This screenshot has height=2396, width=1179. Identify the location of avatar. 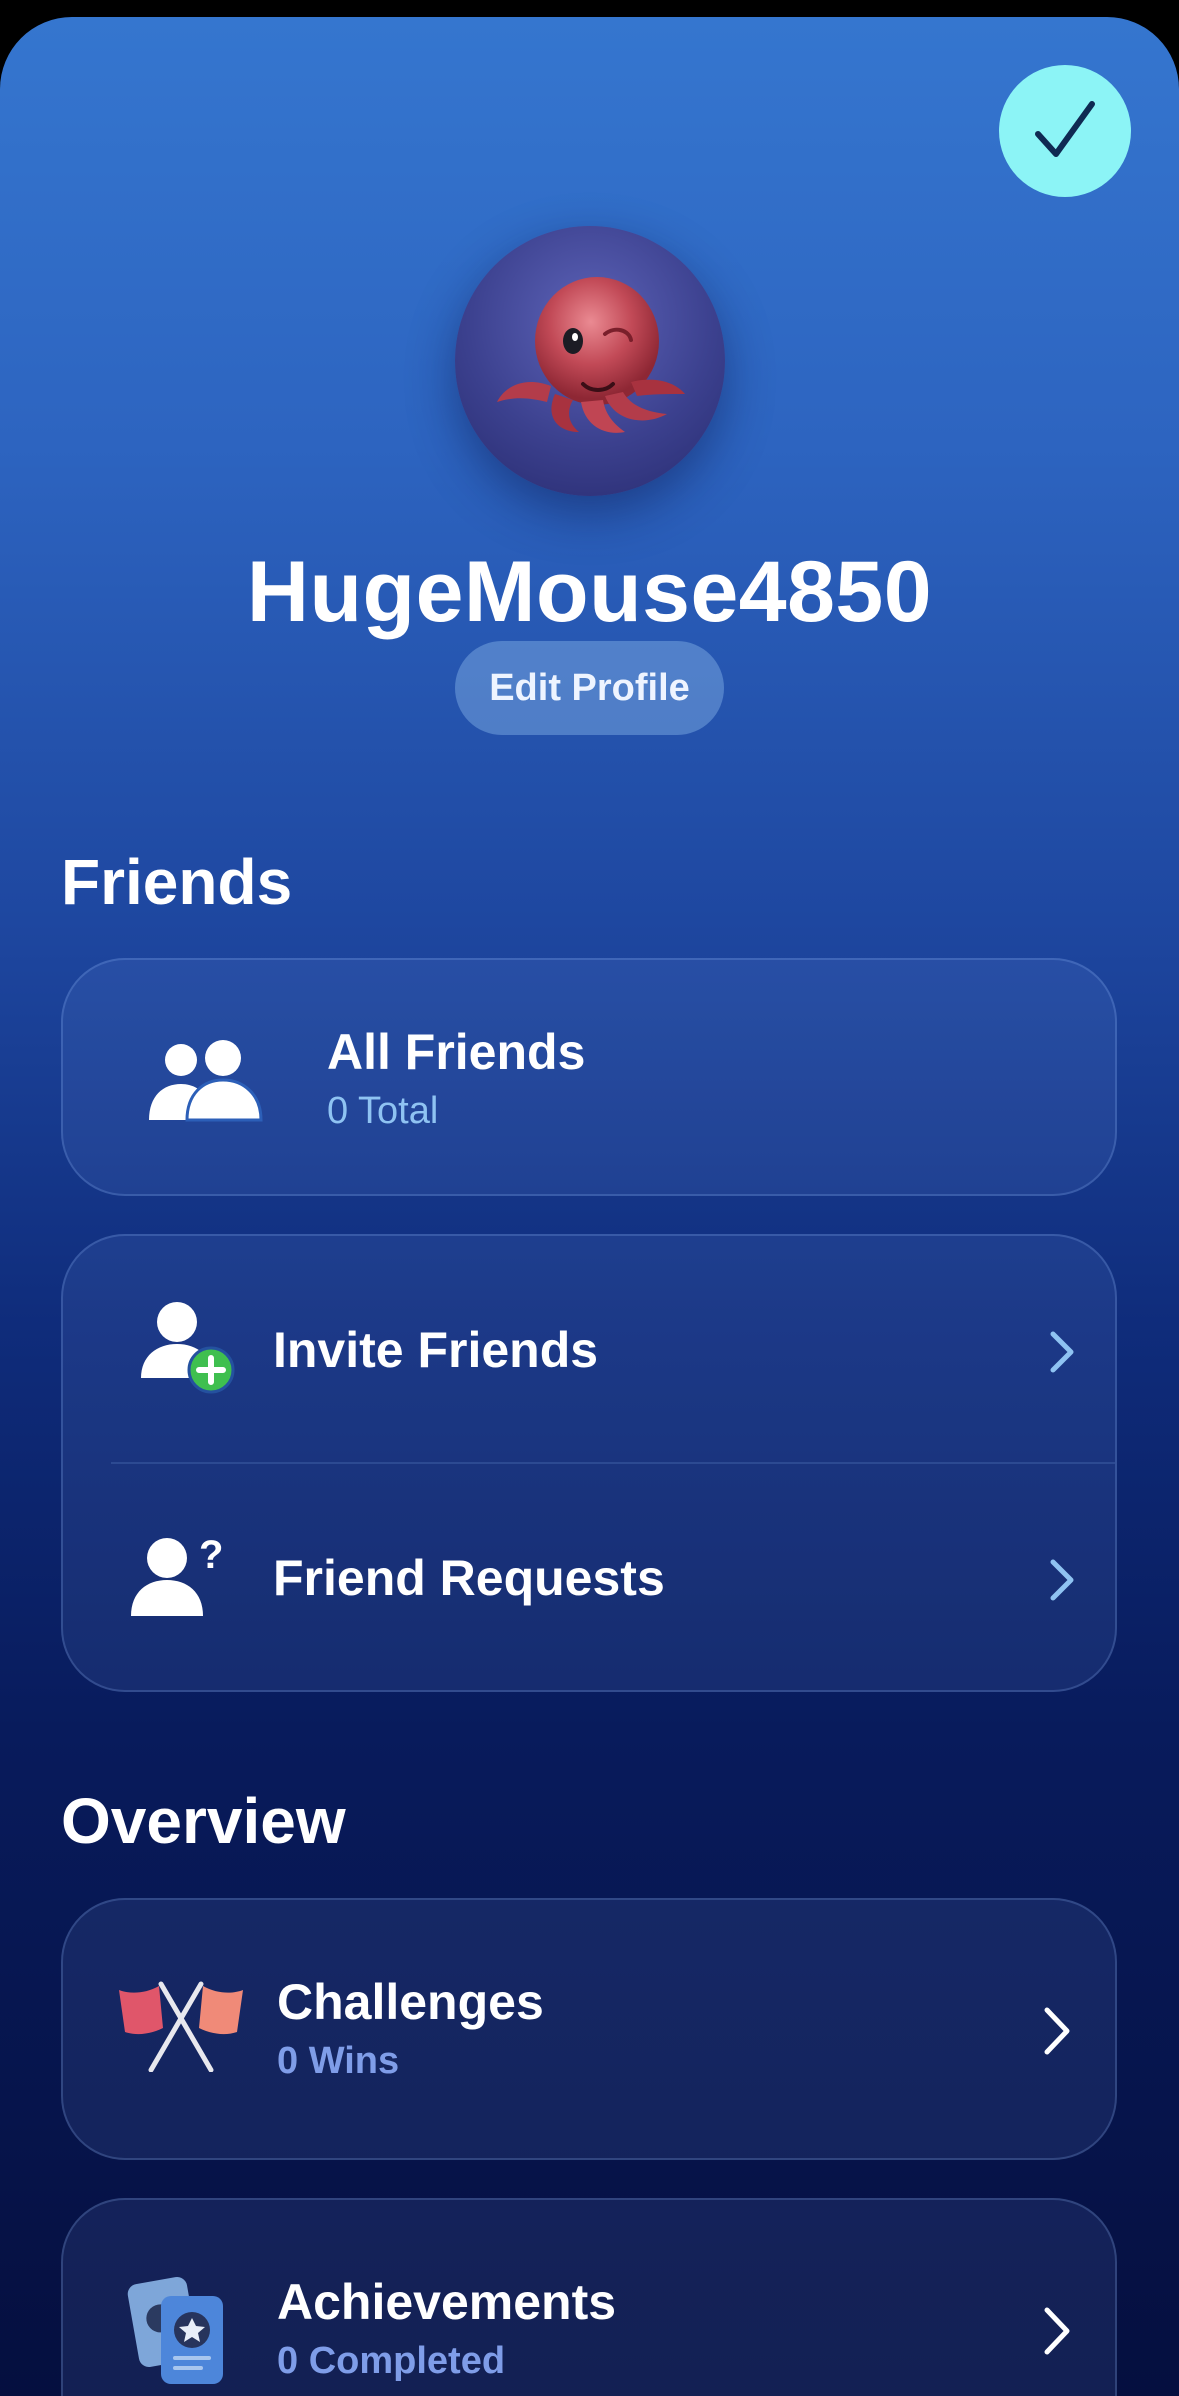
(590, 361).